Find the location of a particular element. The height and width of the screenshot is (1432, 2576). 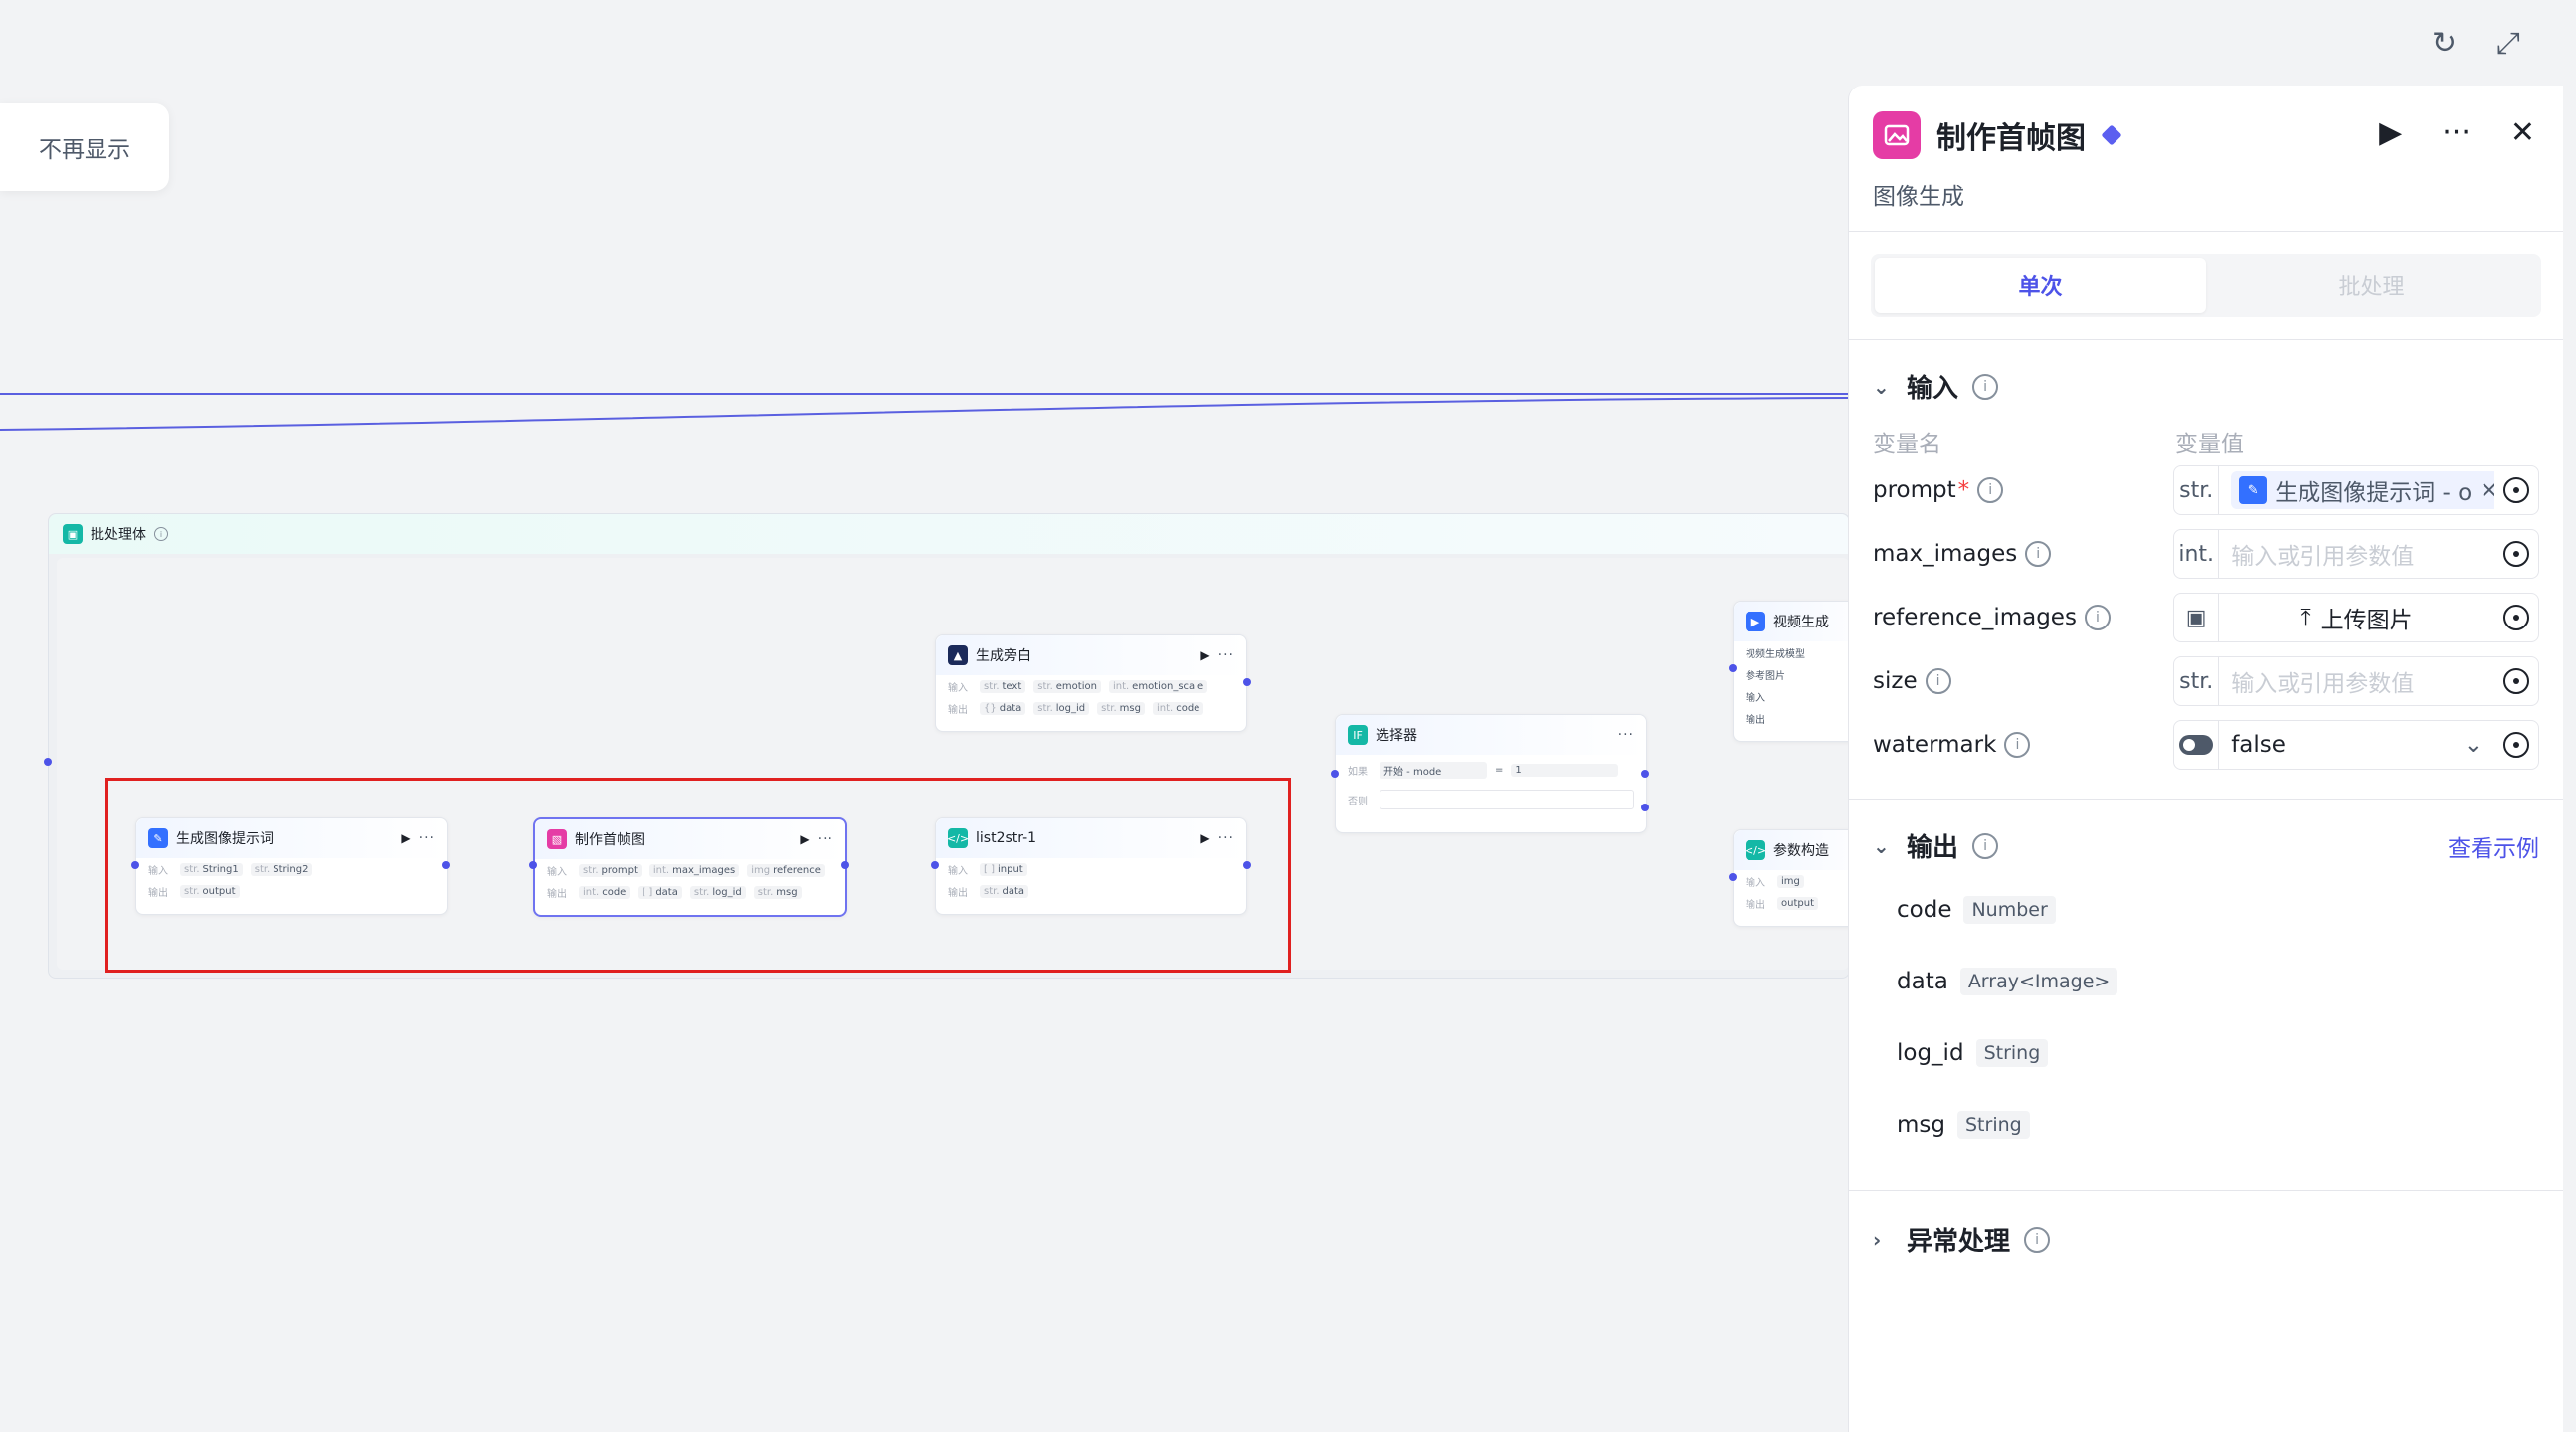

panel-actions: ▶ ··· ✕ is located at coordinates (2457, 132).